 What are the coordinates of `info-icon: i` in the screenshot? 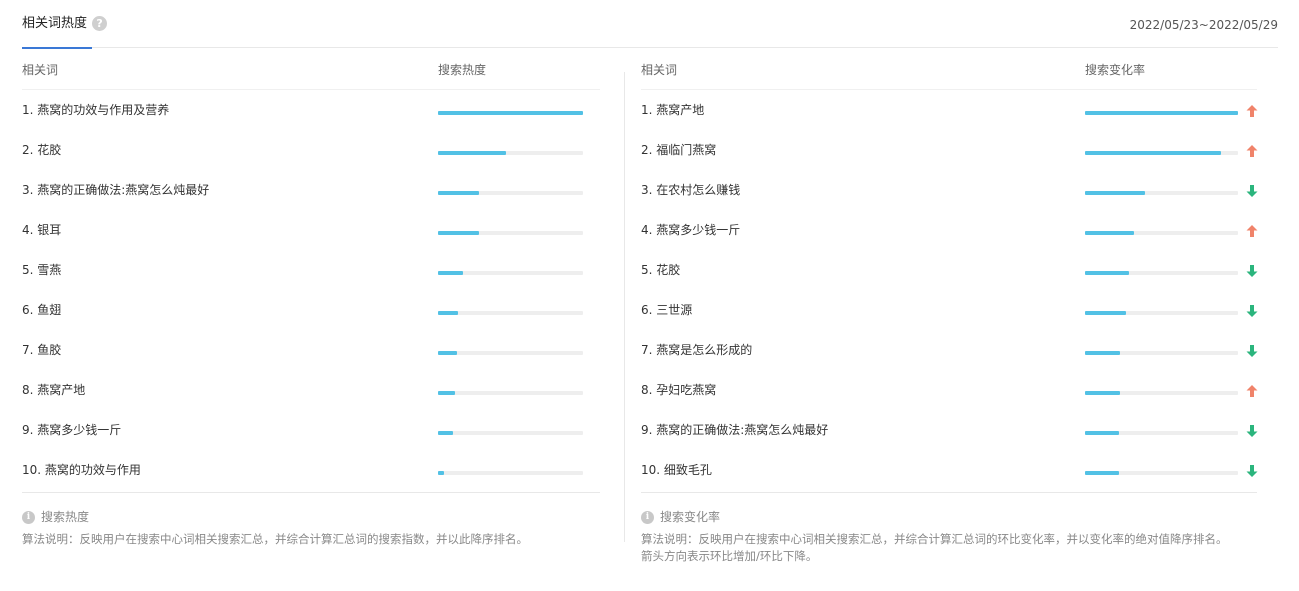 It's located at (647, 517).